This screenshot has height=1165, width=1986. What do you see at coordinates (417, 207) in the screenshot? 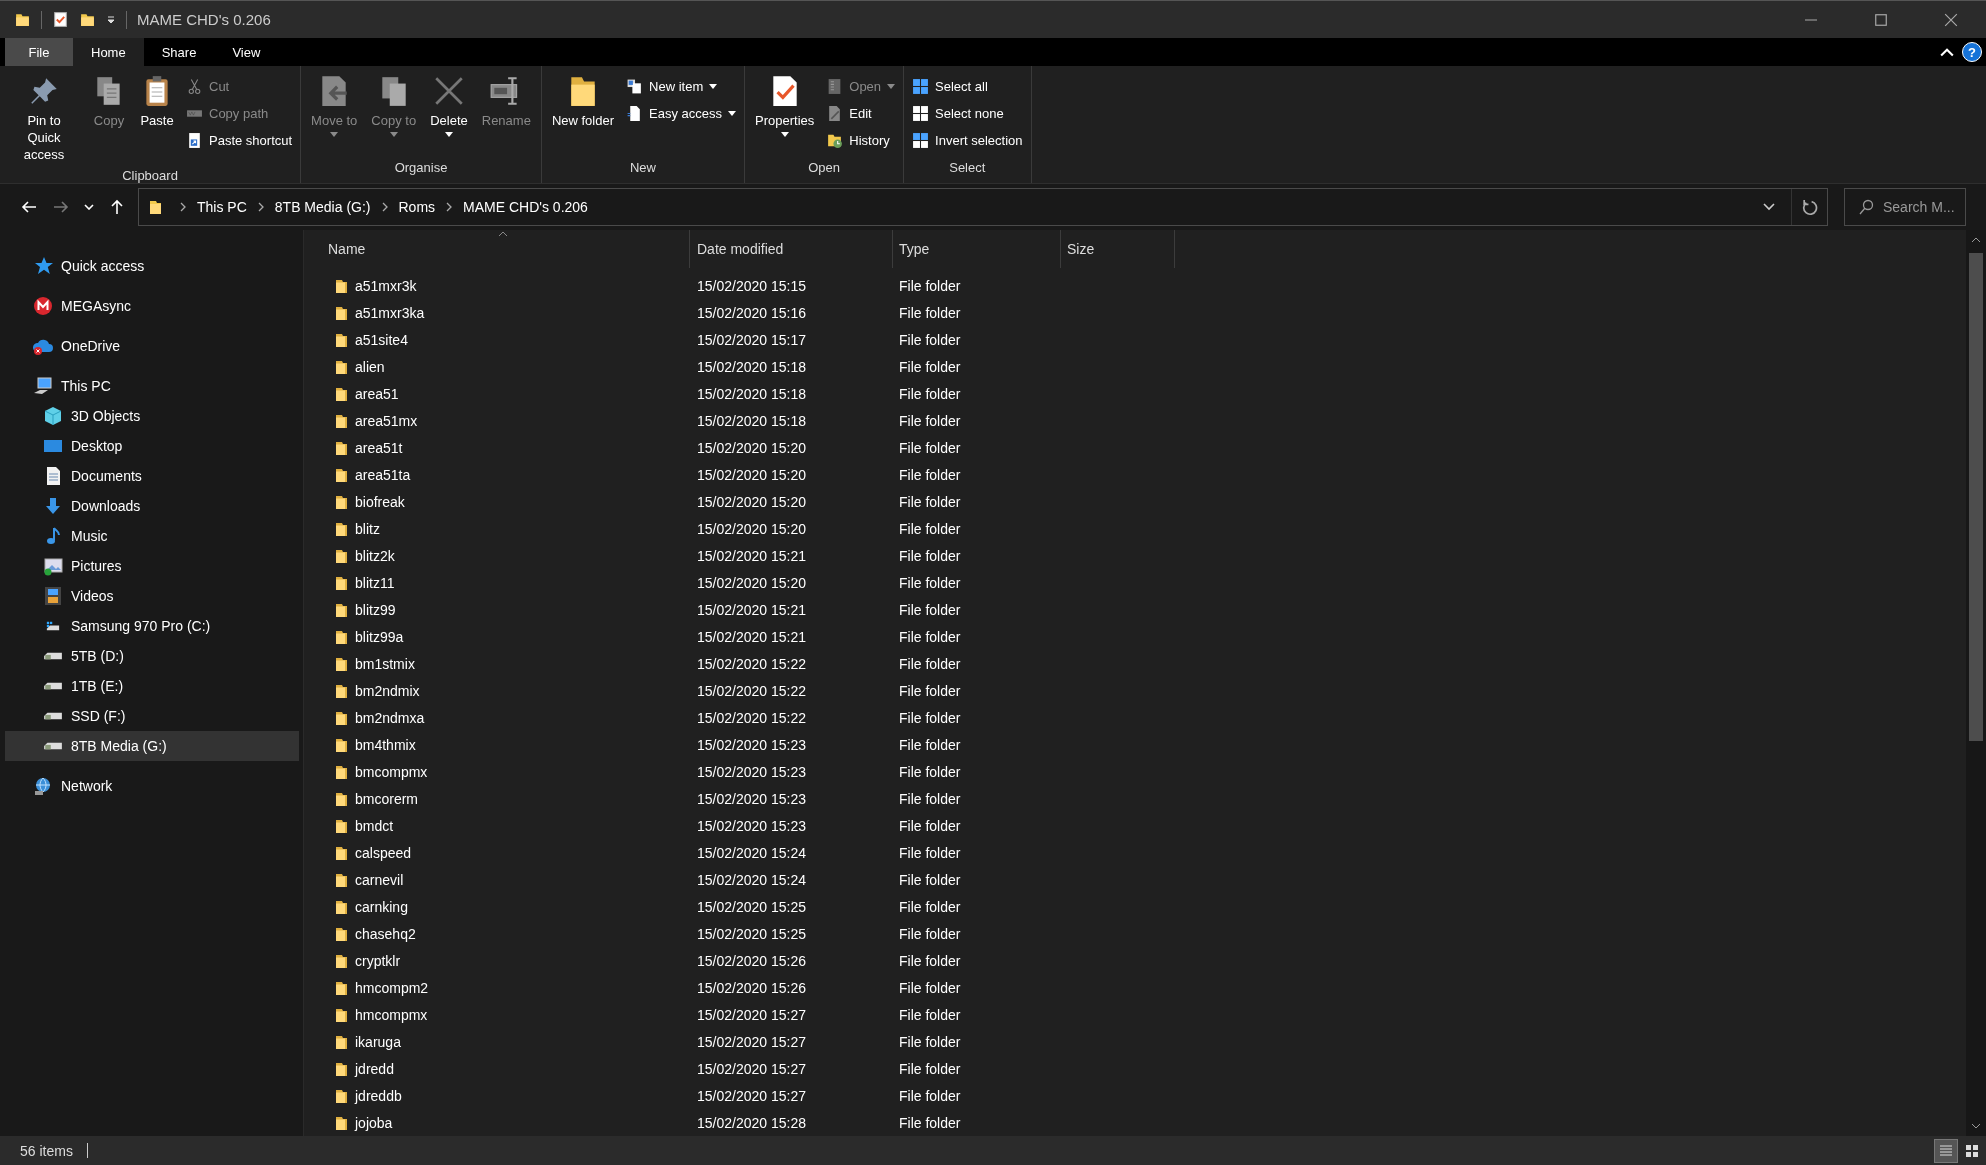
I see `breadcrumb: Roms` at bounding box center [417, 207].